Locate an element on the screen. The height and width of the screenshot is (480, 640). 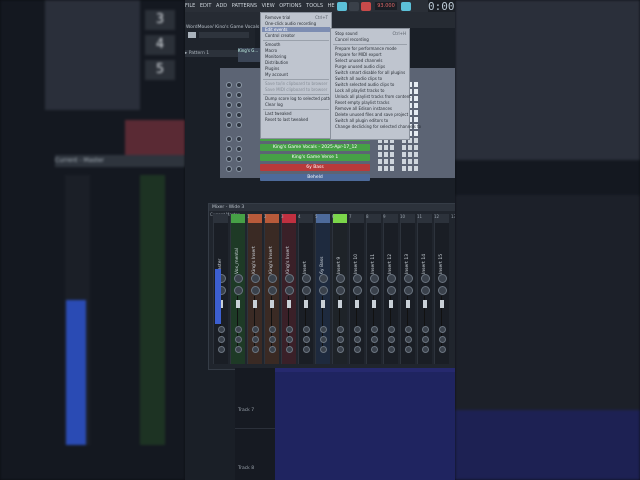
menu-item: Select unused channels is located at coordinates (358, 60).